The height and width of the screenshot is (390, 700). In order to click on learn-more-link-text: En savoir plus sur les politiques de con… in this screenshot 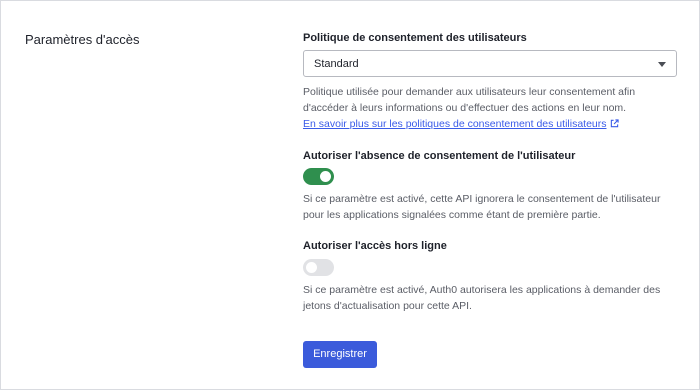, I will do `click(455, 124)`.